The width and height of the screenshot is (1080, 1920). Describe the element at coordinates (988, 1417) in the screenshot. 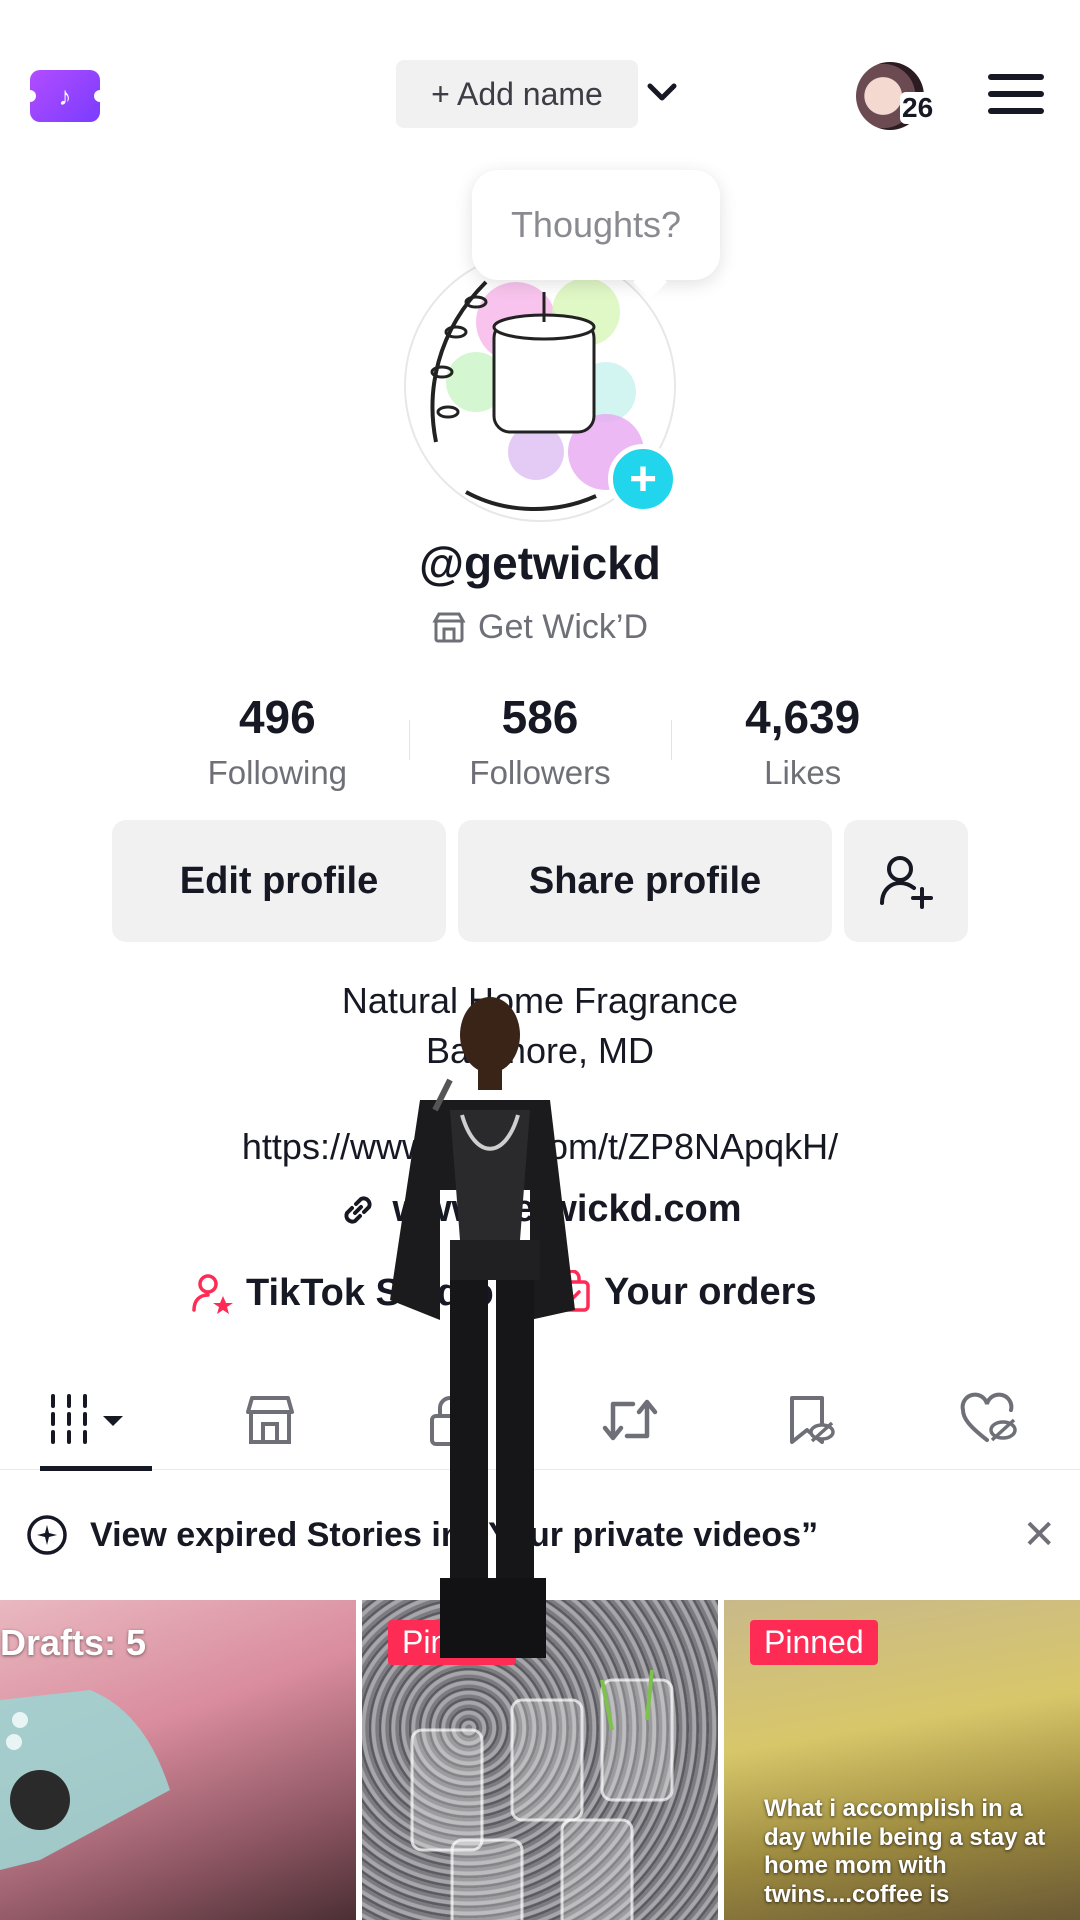

I see `heart-hidden-icon` at that location.